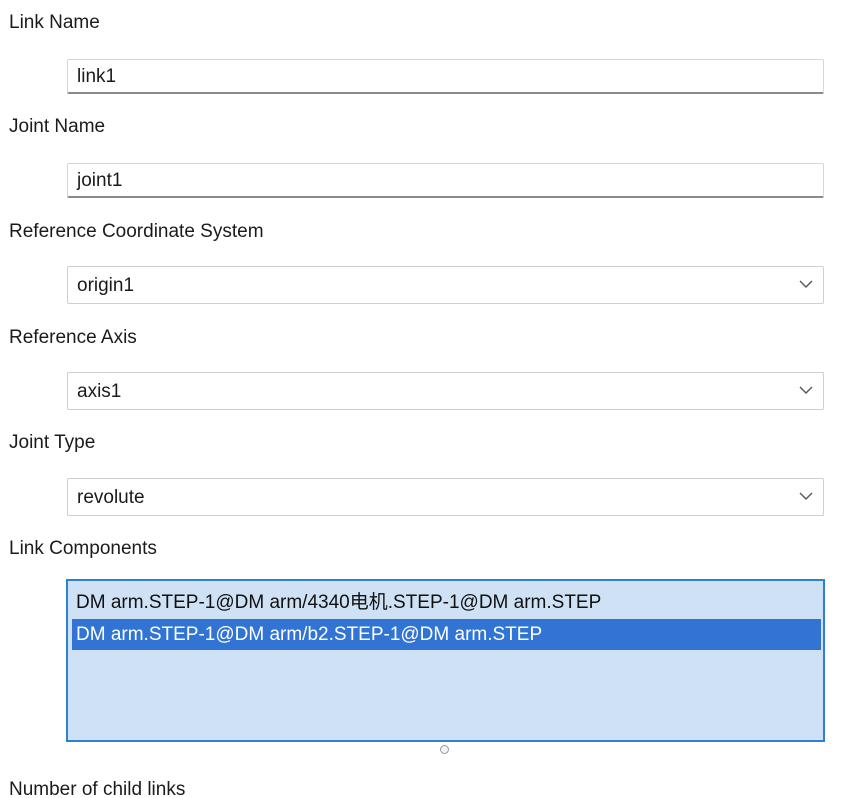  I want to click on joint-type-dropdown: revolute, so click(445, 497).